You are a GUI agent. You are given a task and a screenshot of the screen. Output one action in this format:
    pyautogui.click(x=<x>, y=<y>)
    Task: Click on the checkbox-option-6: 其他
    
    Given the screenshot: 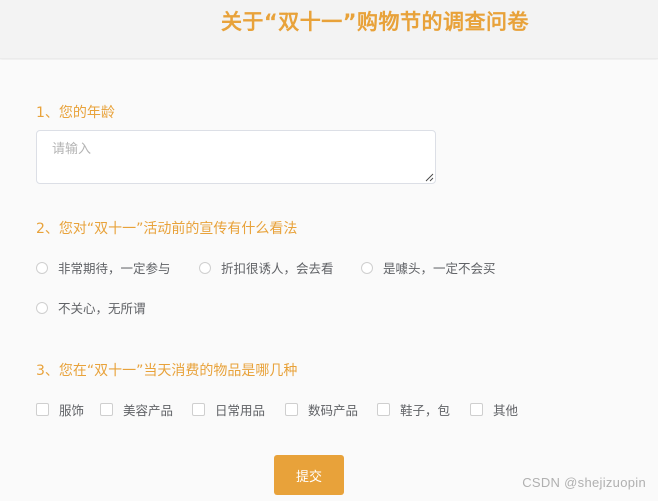 What is the action you would take?
    pyautogui.click(x=494, y=409)
    